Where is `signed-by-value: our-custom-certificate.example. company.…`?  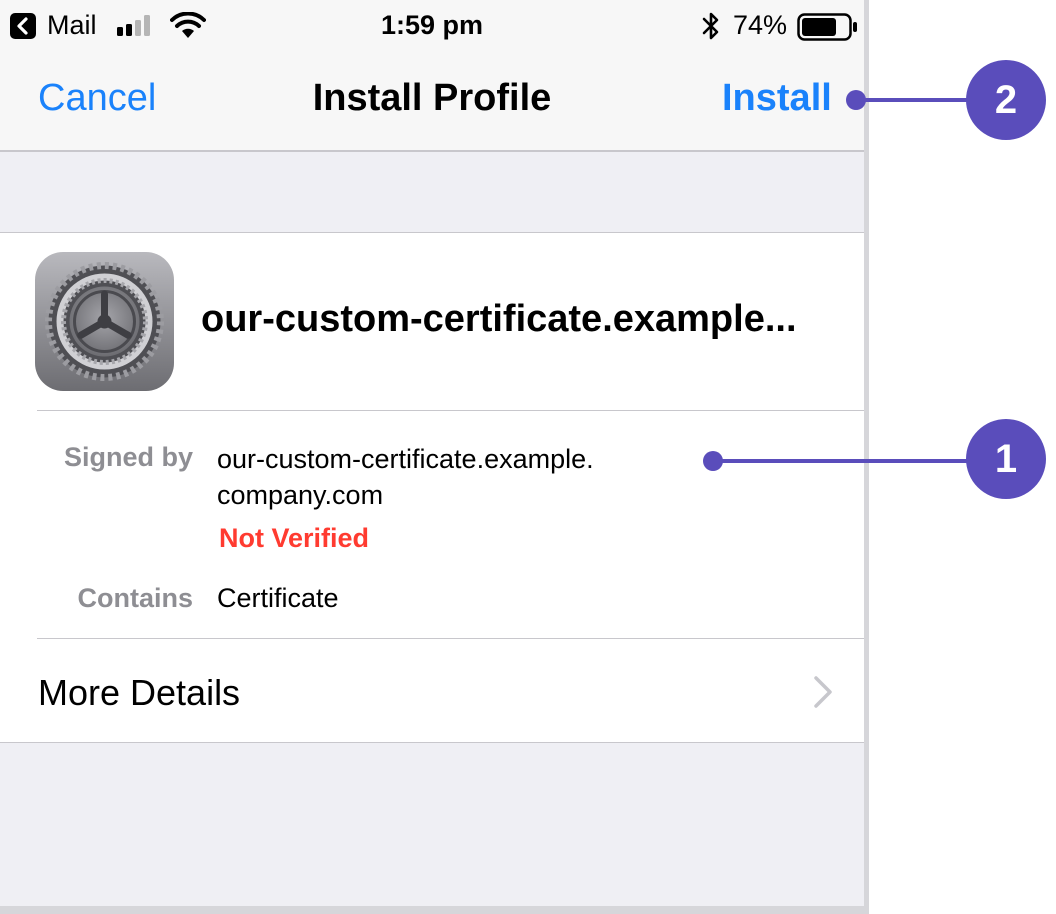
signed-by-value: our-custom-certificate.example. company.… is located at coordinates (405, 477).